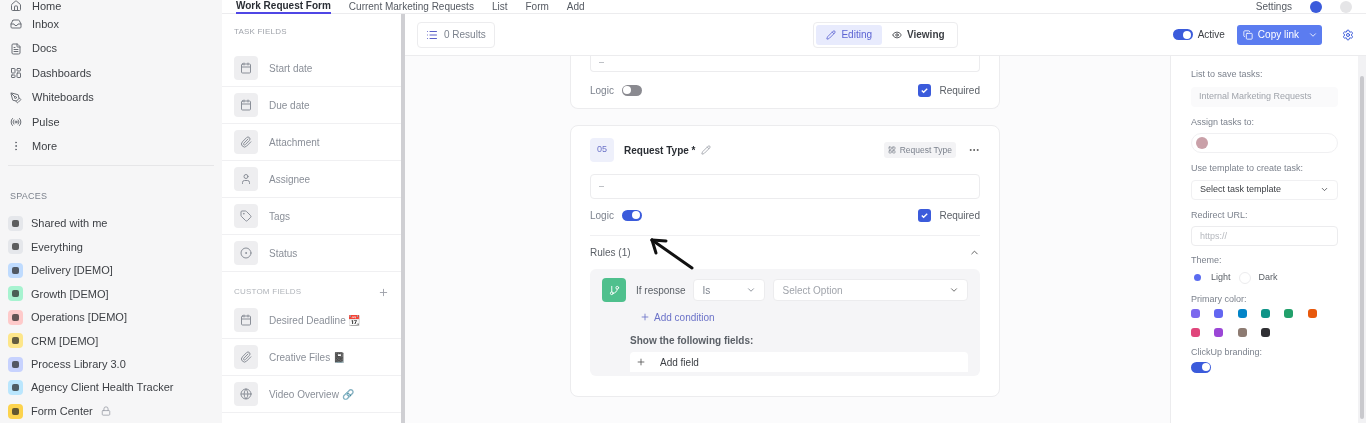 The width and height of the screenshot is (1366, 423). I want to click on section-heading: CUSTOM FIELDS, so click(268, 292).